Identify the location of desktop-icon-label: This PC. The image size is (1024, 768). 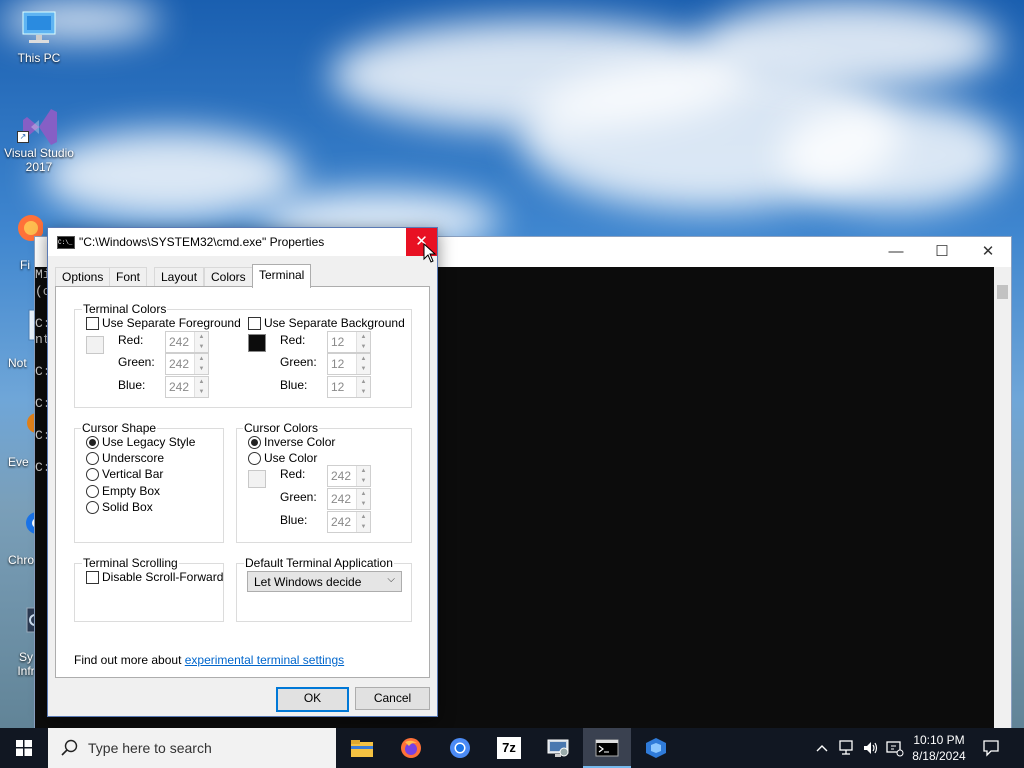
(39, 58).